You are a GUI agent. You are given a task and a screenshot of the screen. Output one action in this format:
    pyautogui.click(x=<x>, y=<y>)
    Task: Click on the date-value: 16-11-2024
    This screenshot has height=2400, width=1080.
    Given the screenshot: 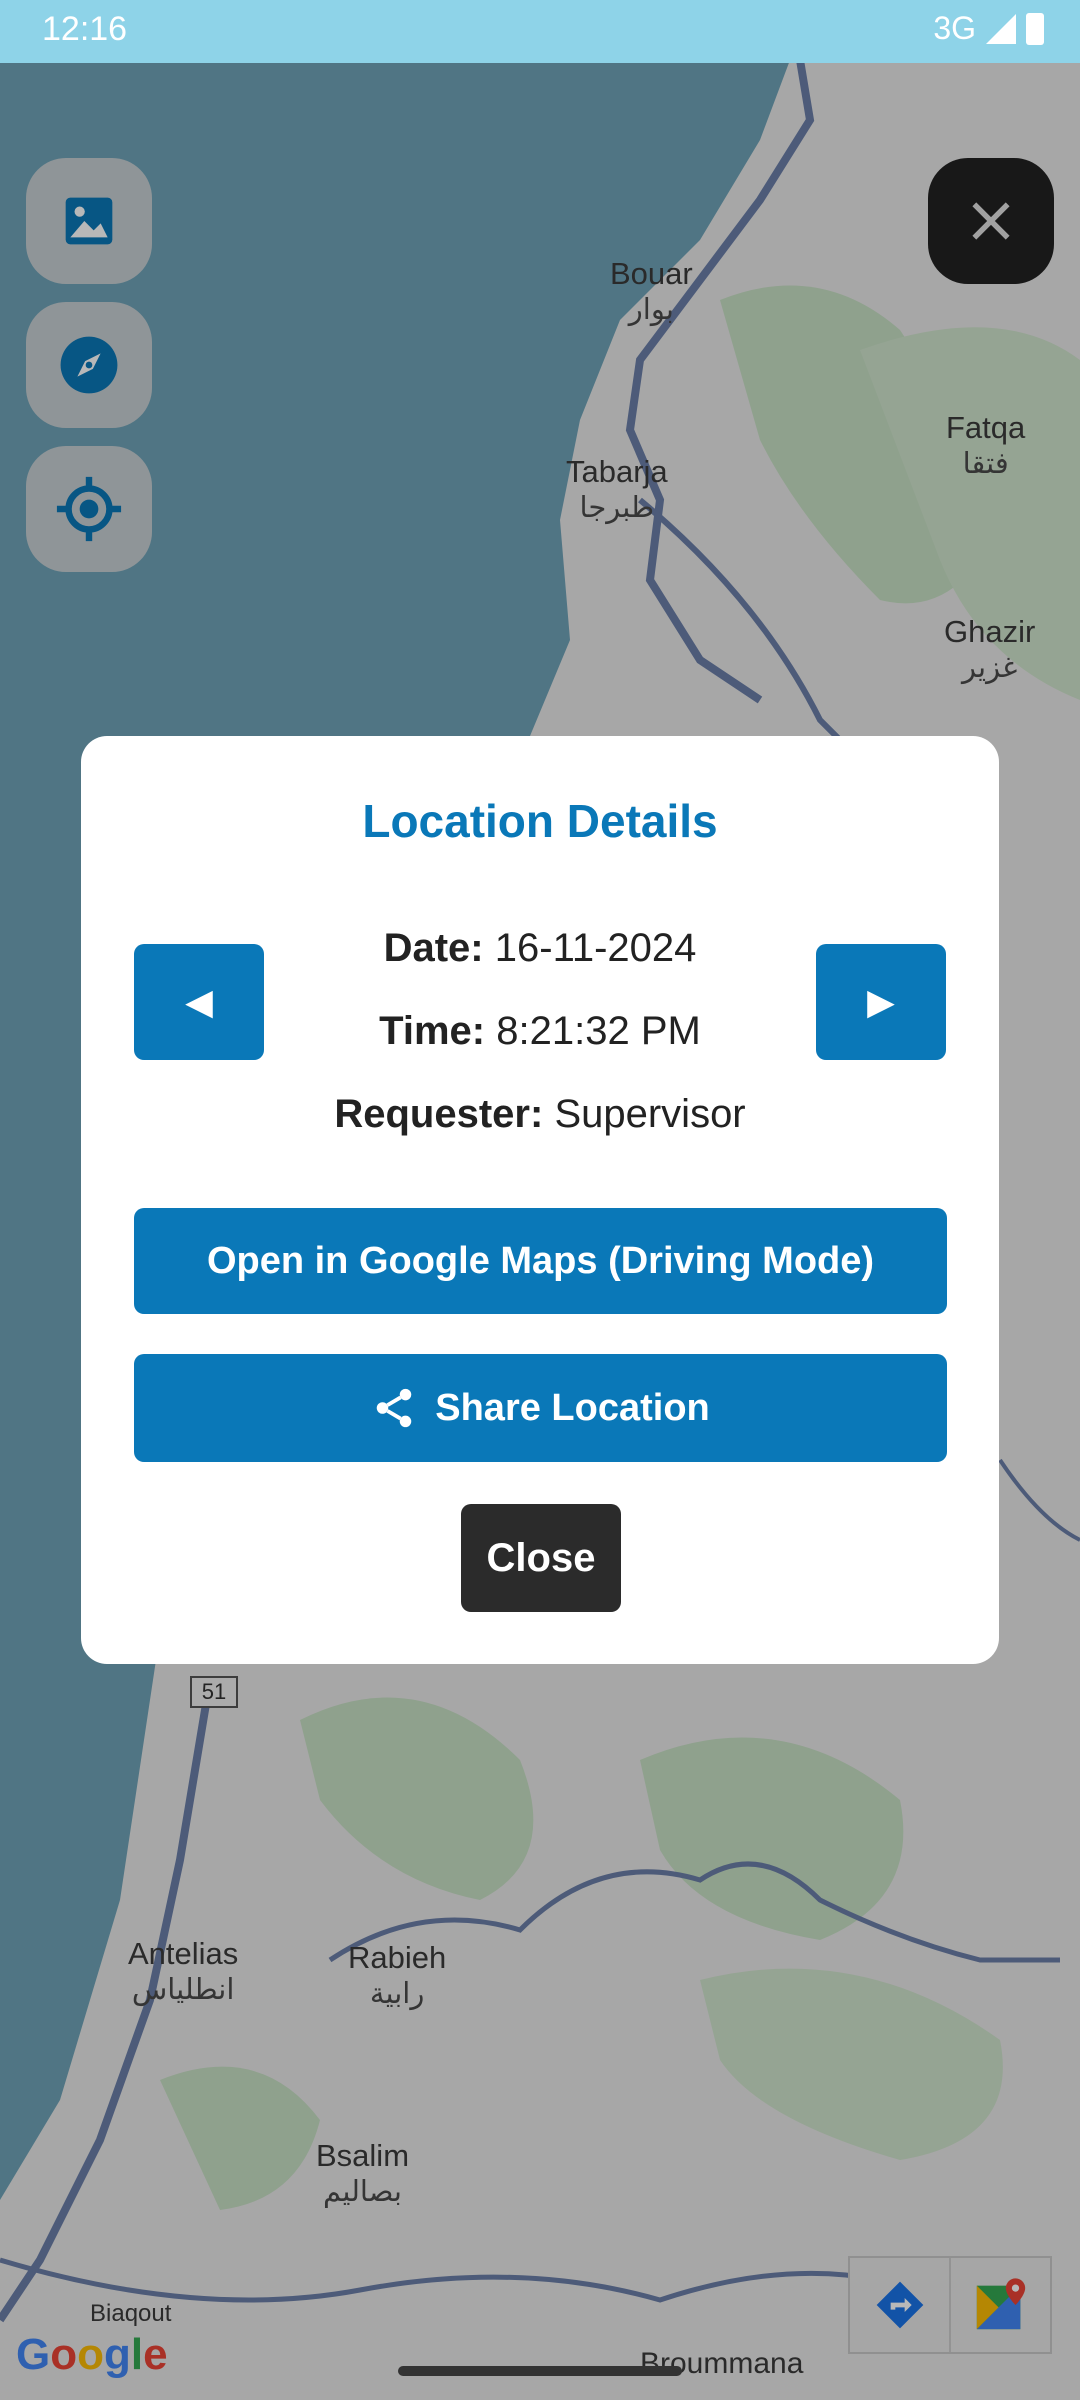 What is the action you would take?
    pyautogui.click(x=595, y=948)
    